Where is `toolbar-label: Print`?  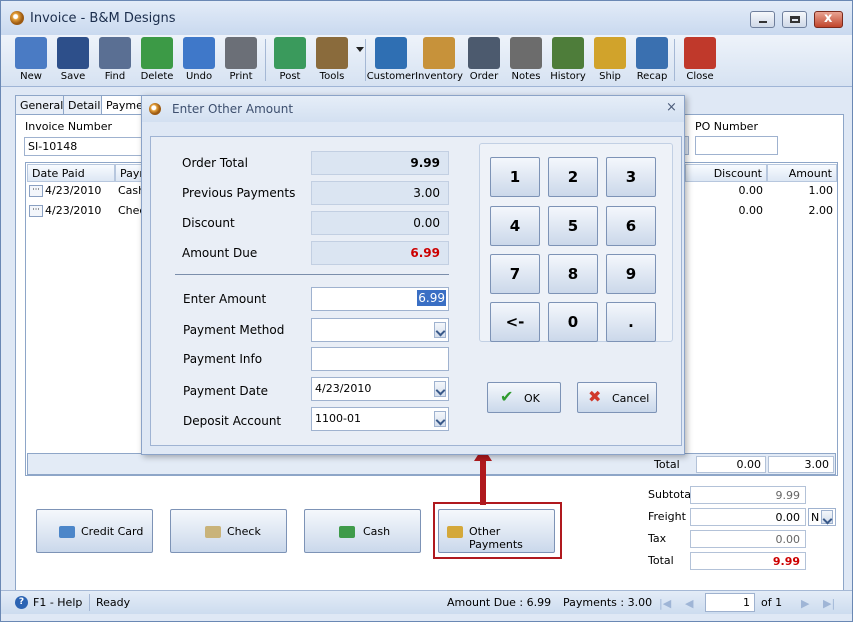 toolbar-label: Print is located at coordinates (241, 76).